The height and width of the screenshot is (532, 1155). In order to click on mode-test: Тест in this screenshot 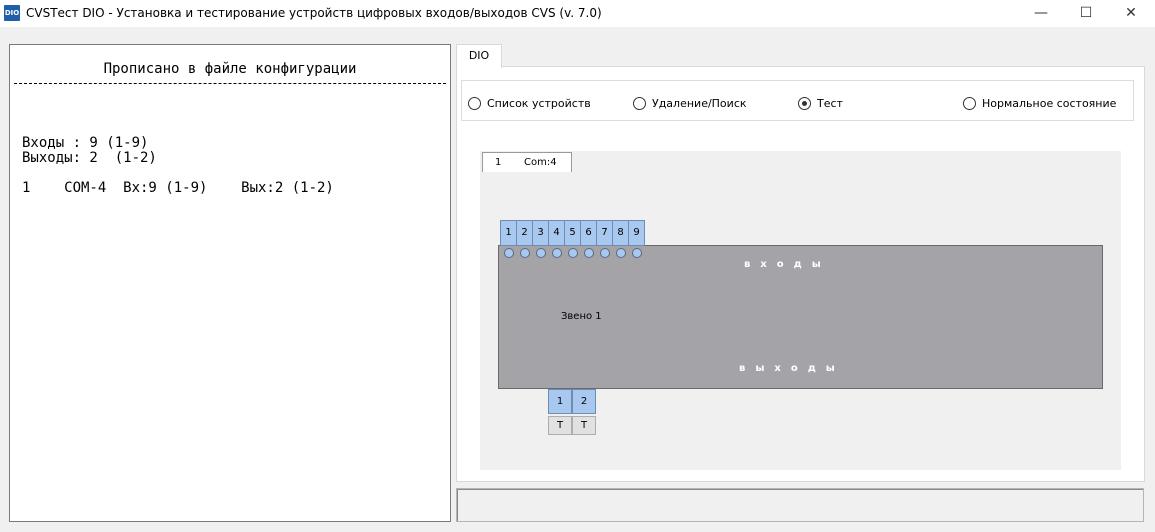, I will do `click(820, 104)`.